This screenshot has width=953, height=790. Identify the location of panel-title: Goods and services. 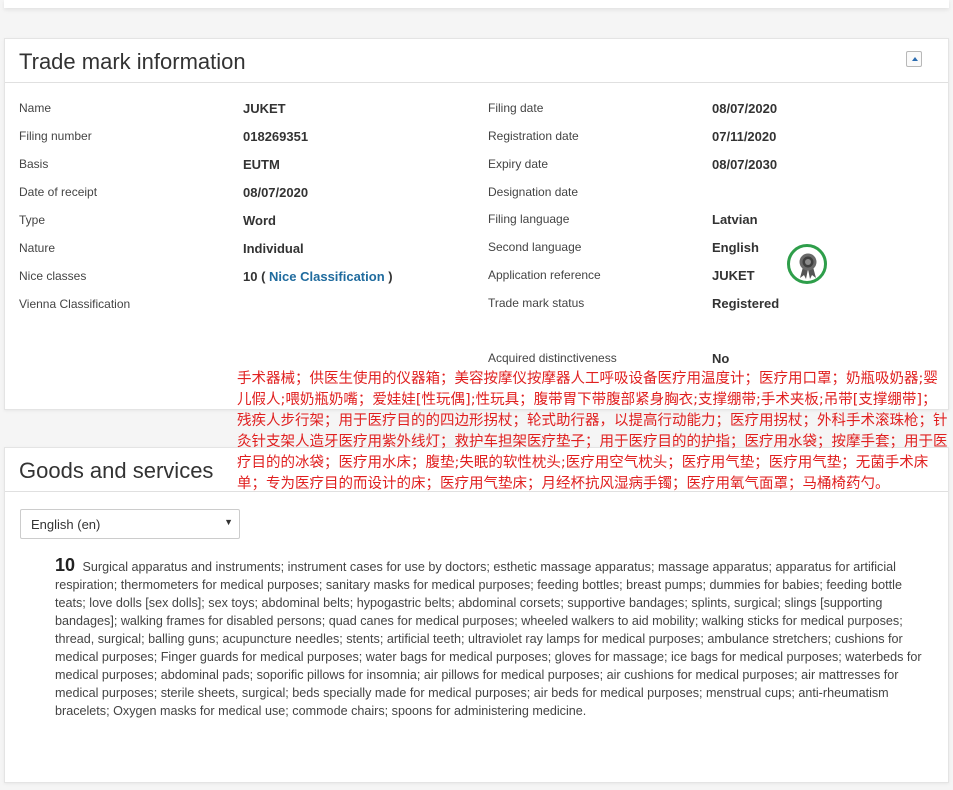
(116, 470).